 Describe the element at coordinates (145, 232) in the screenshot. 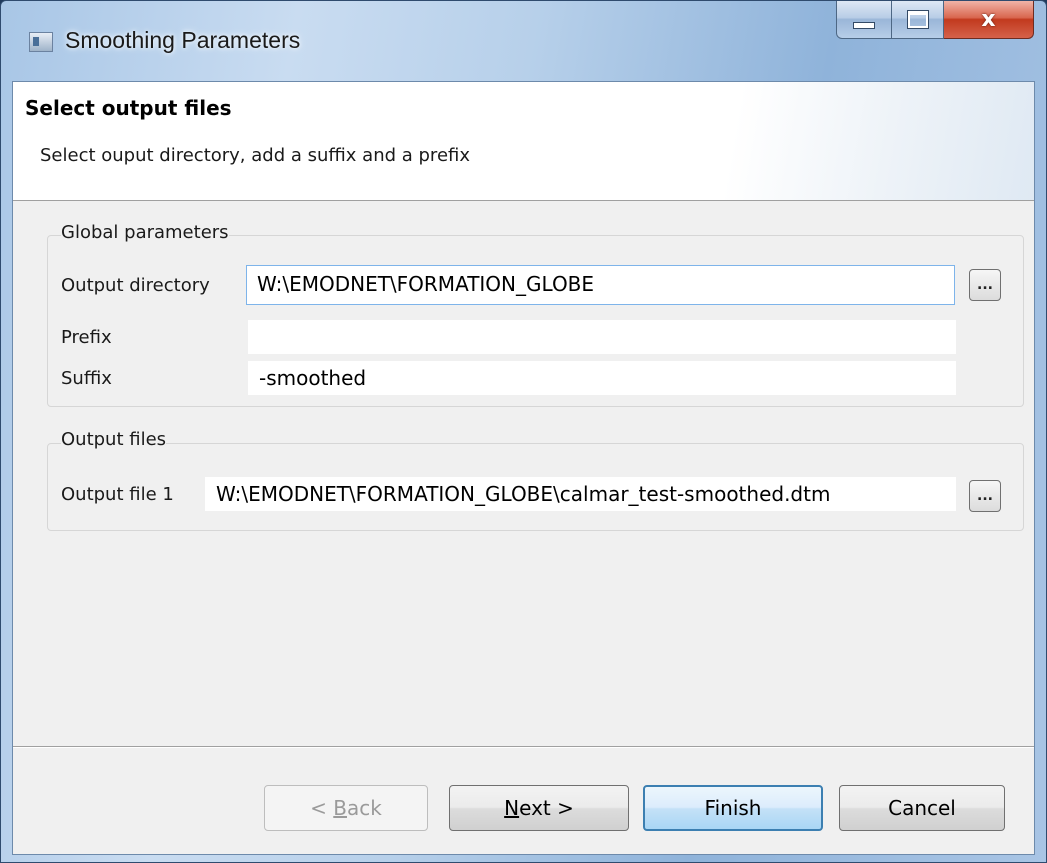

I see `global-parameters-title: Global parameters` at that location.